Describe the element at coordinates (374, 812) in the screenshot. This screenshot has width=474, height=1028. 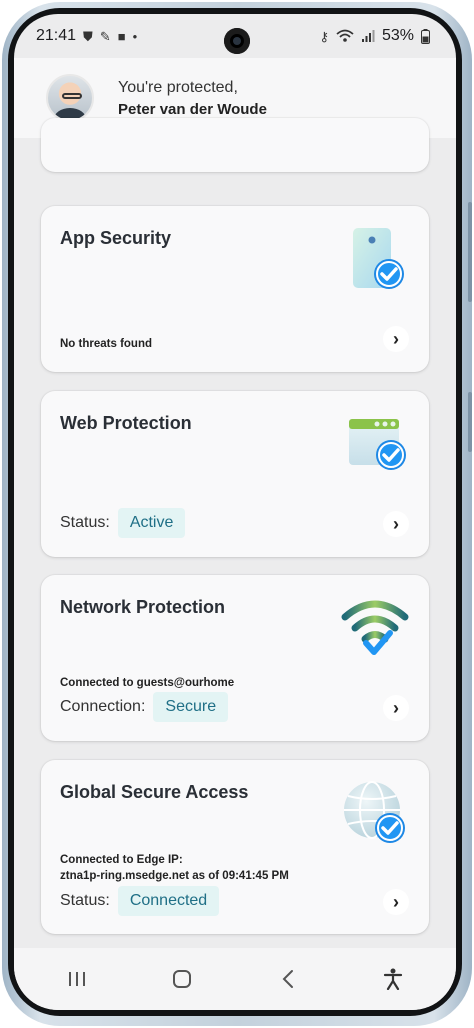
I see `globe-icon` at that location.